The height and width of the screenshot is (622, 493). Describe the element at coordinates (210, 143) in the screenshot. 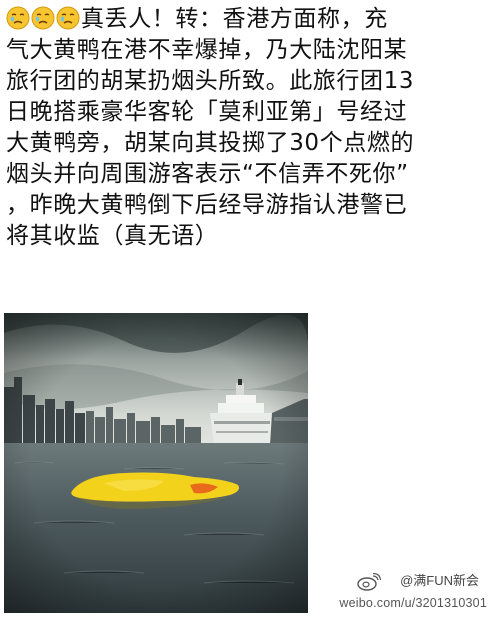

I see `post-line: 大黄鸭旁，胡某向其投掷了30个点燃的` at that location.